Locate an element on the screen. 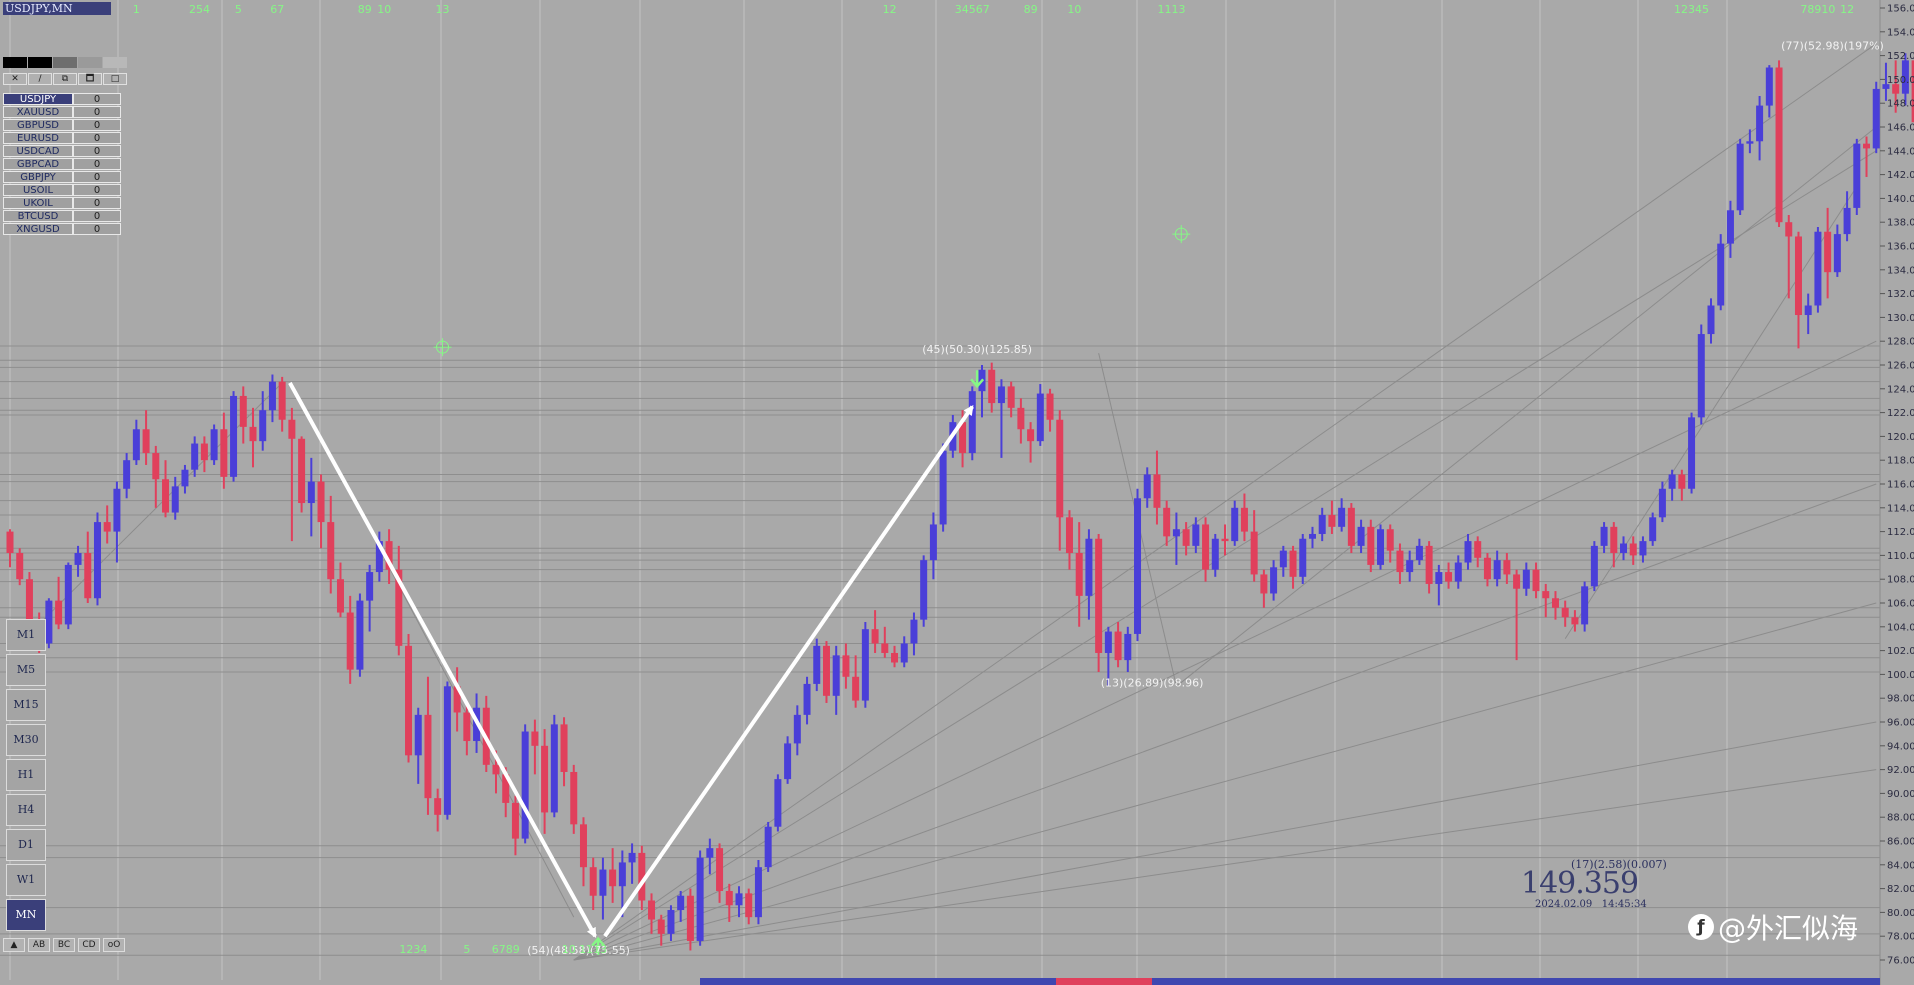  y-tick-label: 130.00 is located at coordinates (1900, 318).